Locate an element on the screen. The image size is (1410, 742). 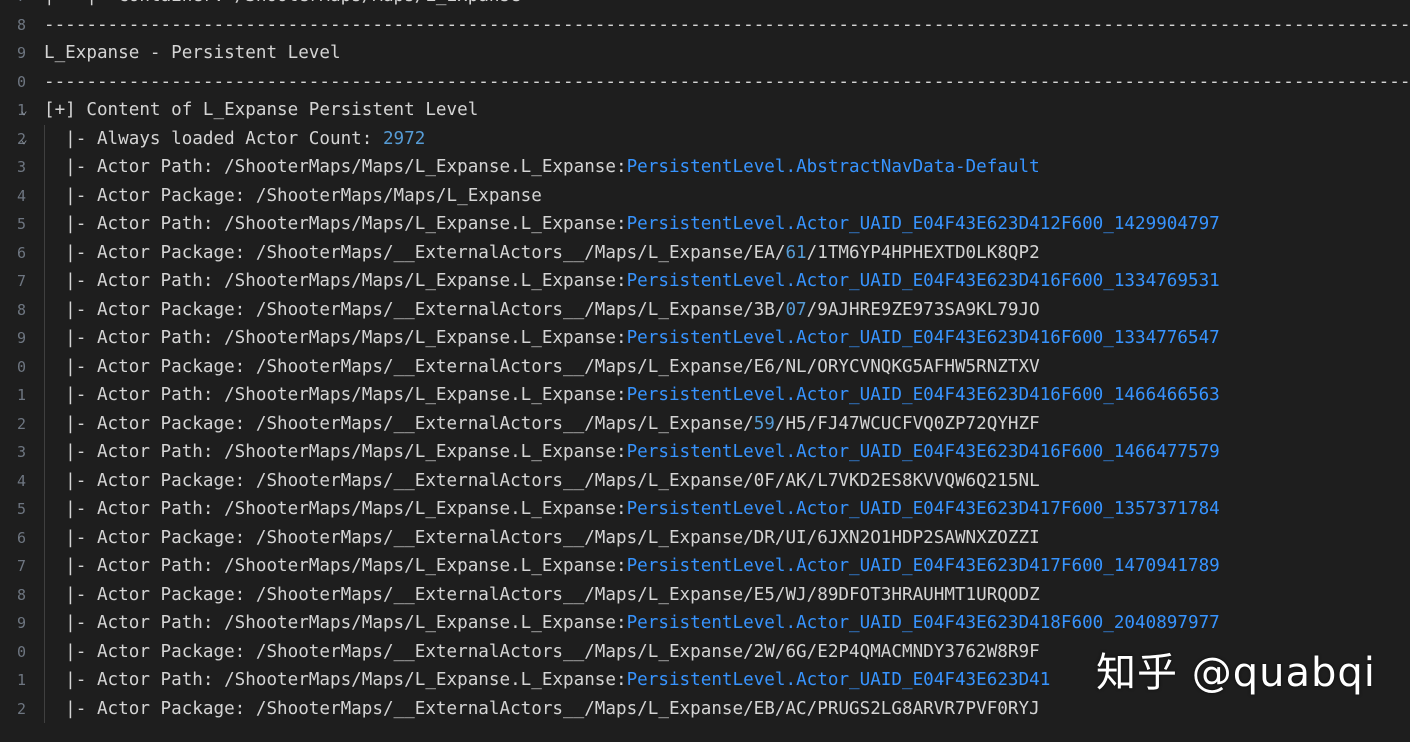
indent-guide is located at coordinates (44, 423).